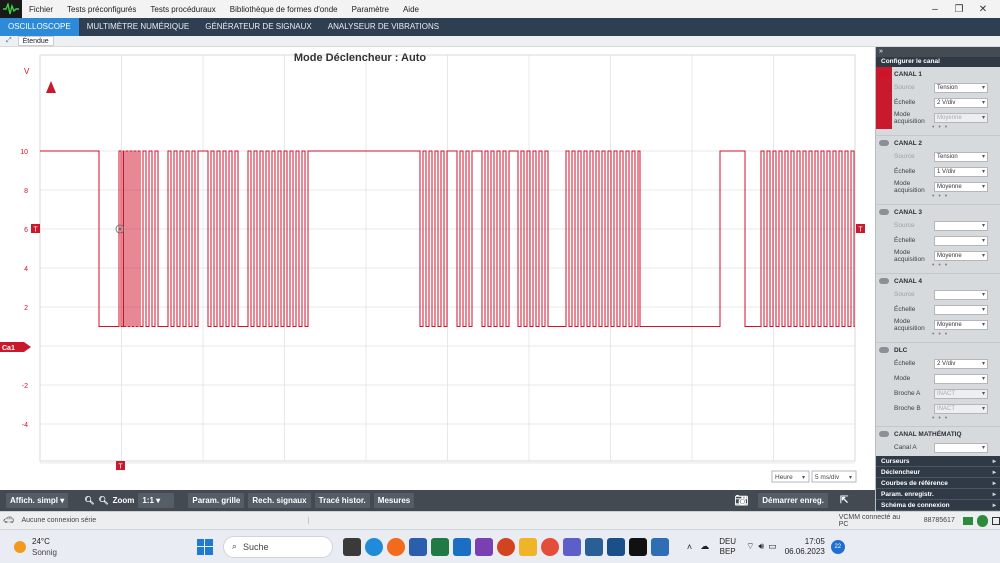  Describe the element at coordinates (279, 500) in the screenshot. I see `rech-signaux-button: Rech. signaux` at that location.